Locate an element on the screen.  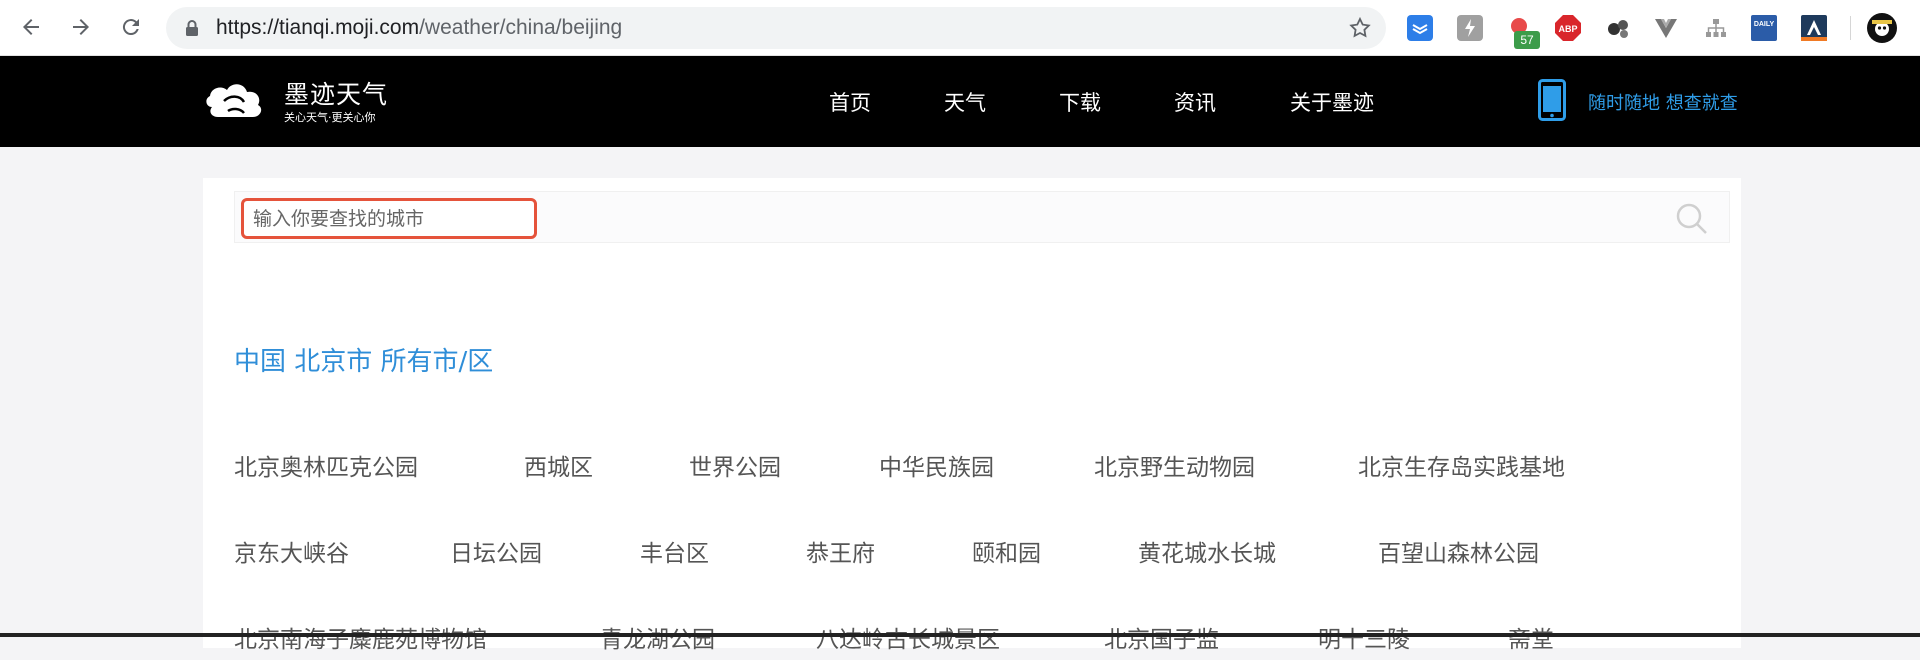
region-breadcrumb-title: 中国 北京市 所有市/区 is located at coordinates (364, 362).